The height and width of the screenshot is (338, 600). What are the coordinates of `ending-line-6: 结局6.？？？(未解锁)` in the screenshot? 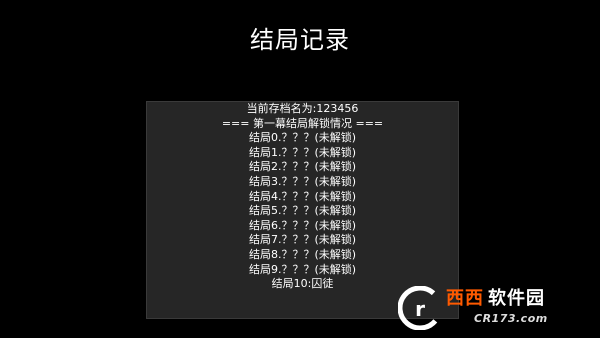 It's located at (302, 225).